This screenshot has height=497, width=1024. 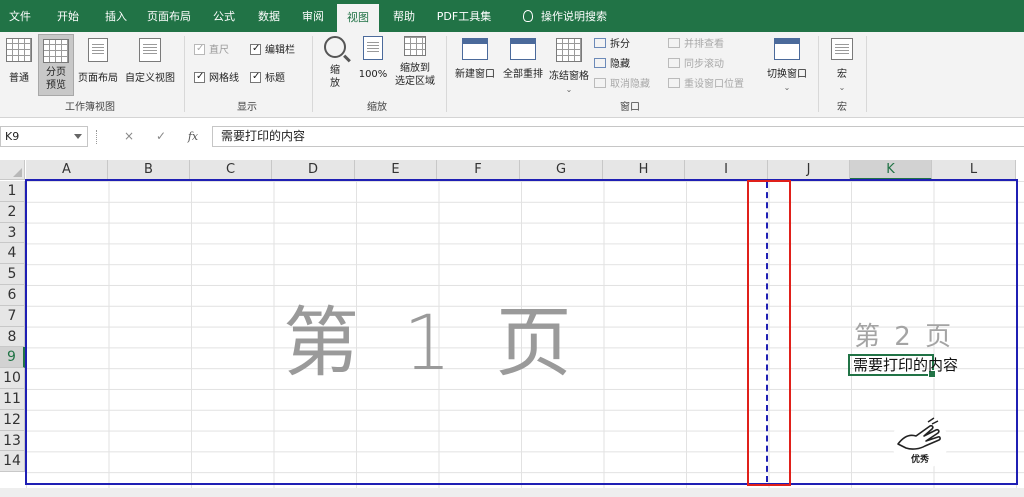 I want to click on new-window-label: 新建窗口, so click(x=475, y=74).